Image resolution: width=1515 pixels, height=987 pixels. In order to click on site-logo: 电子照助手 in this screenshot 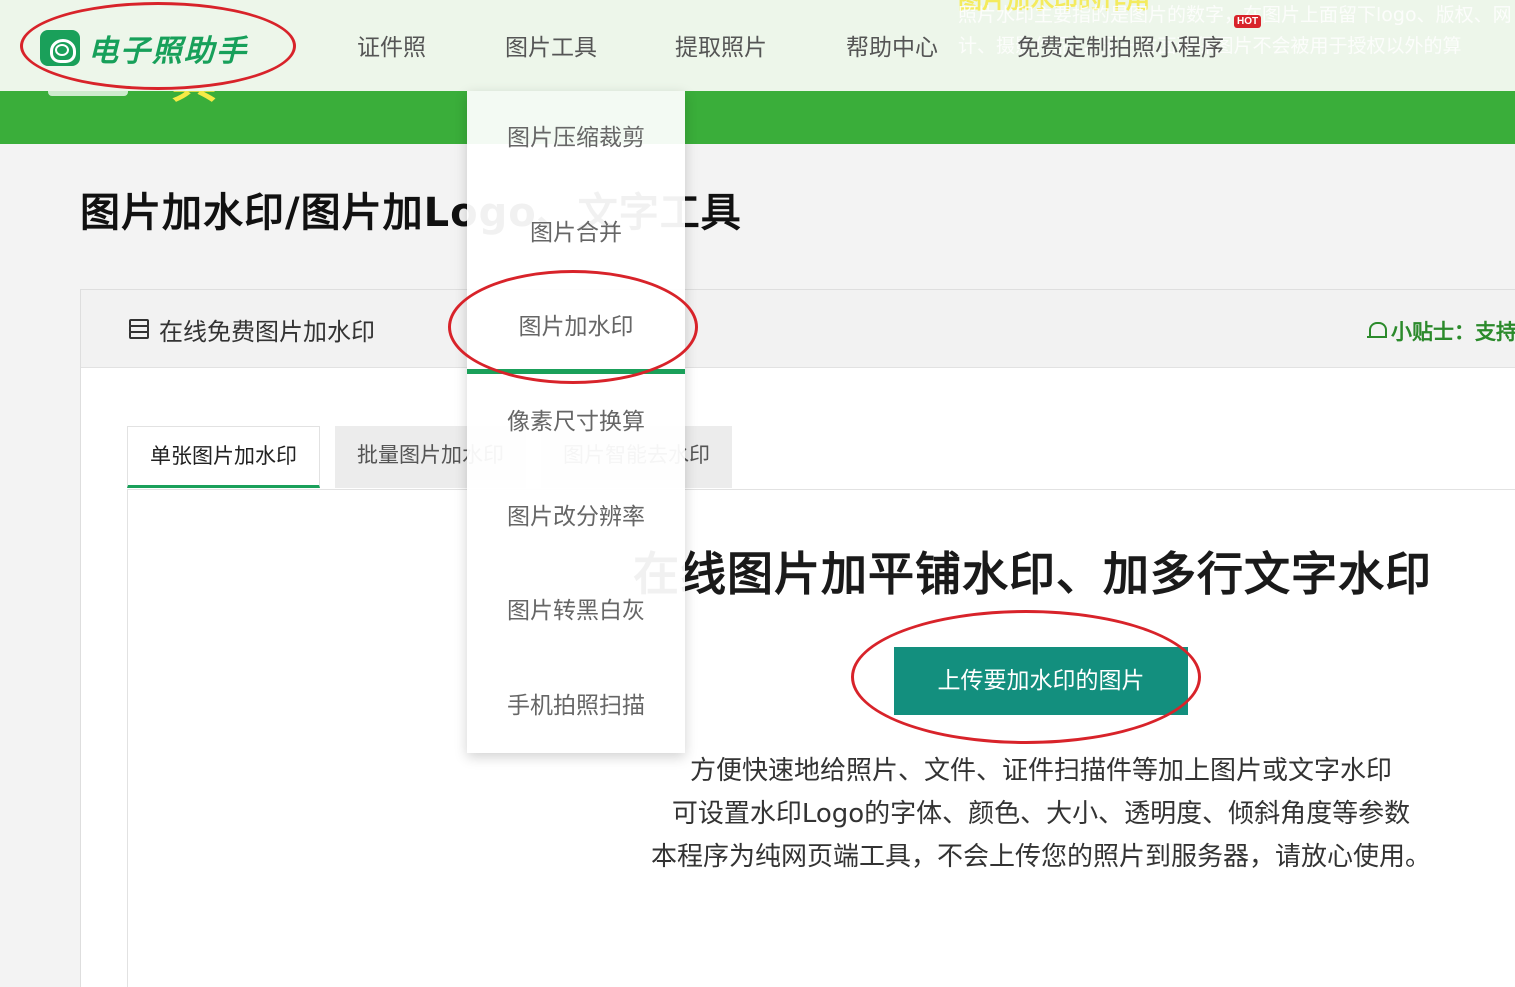, I will do `click(144, 48)`.